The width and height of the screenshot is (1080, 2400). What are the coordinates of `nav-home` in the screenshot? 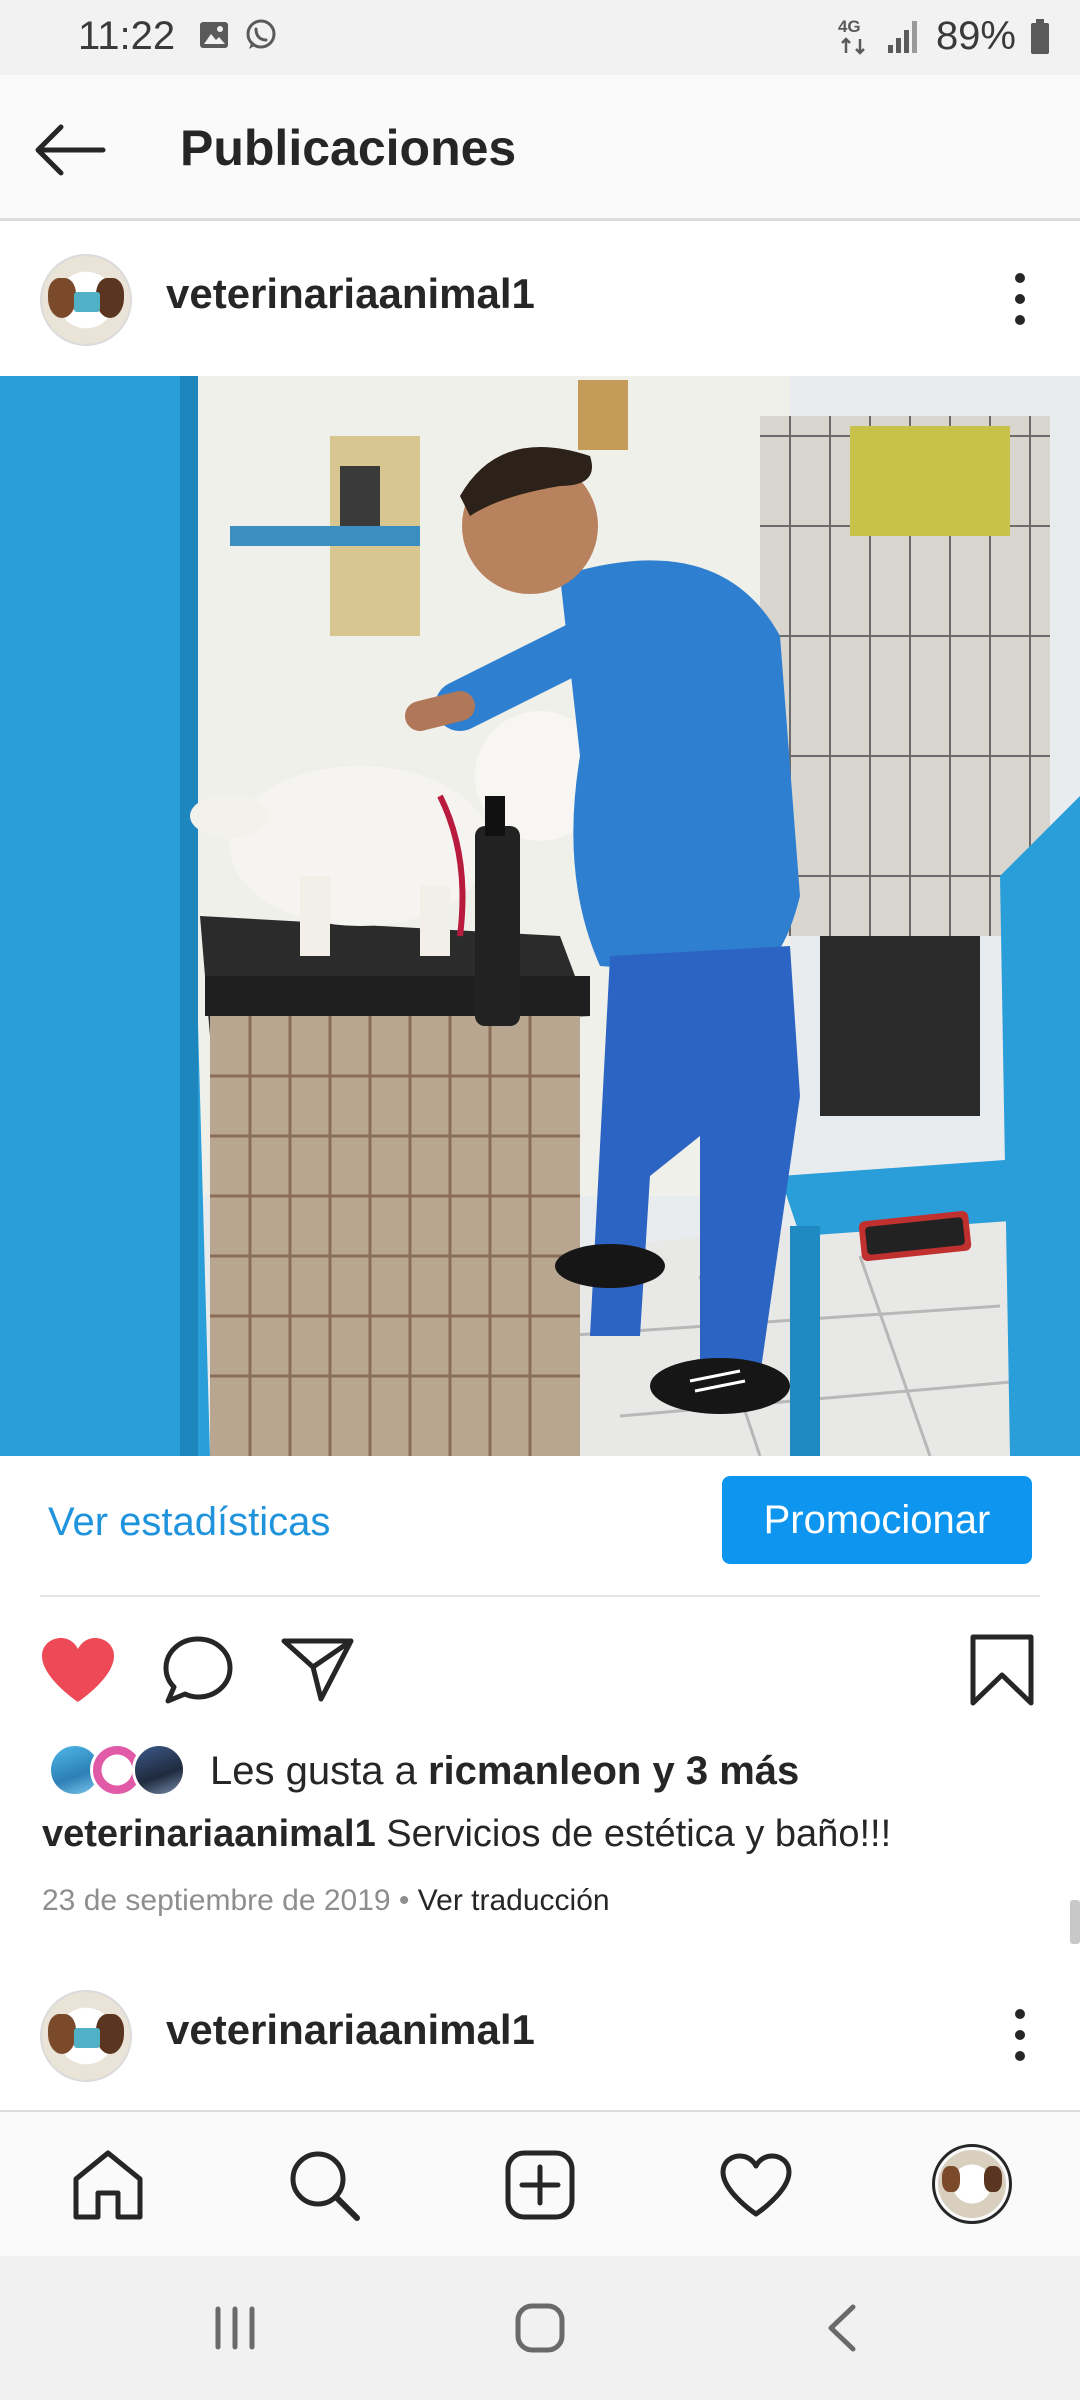 It's located at (108, 2185).